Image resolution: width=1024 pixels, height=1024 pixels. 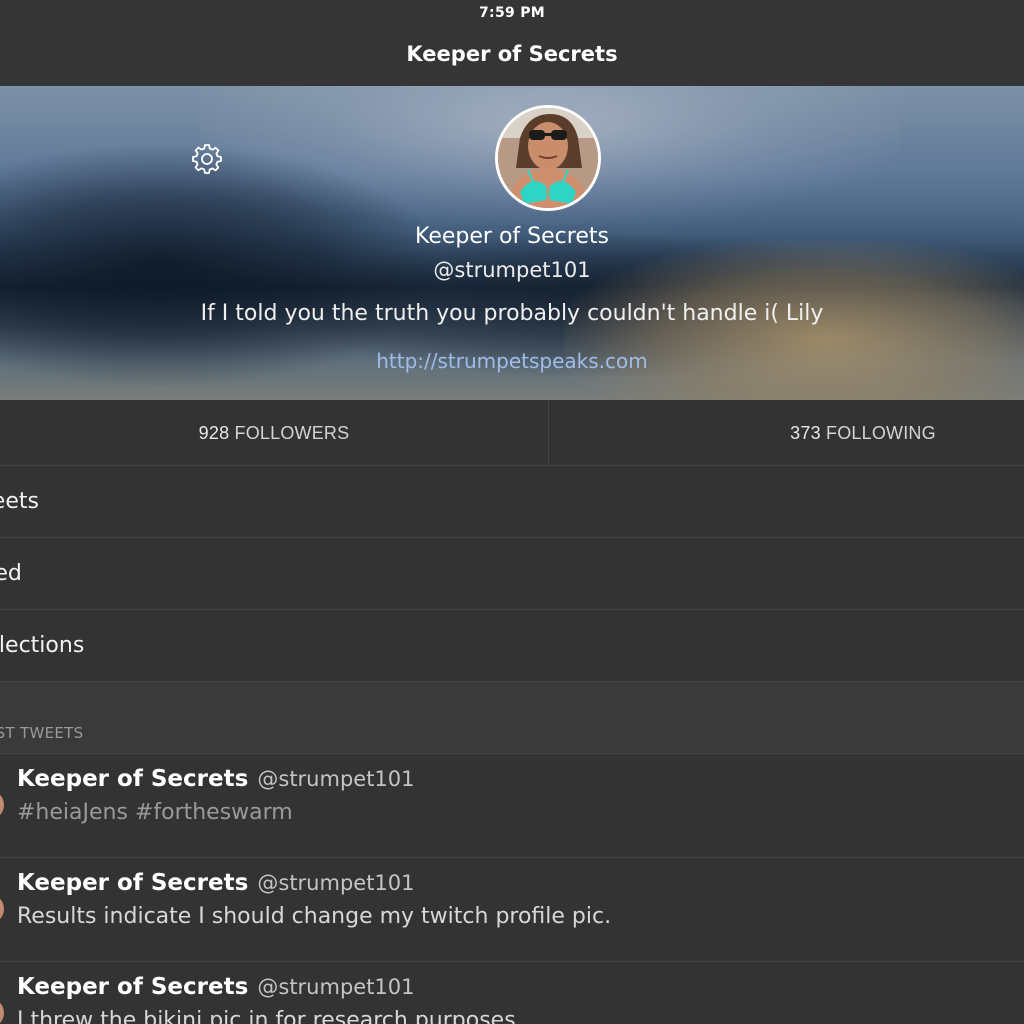 What do you see at coordinates (11, 573) in the screenshot?
I see `menu-item-label: Liked` at bounding box center [11, 573].